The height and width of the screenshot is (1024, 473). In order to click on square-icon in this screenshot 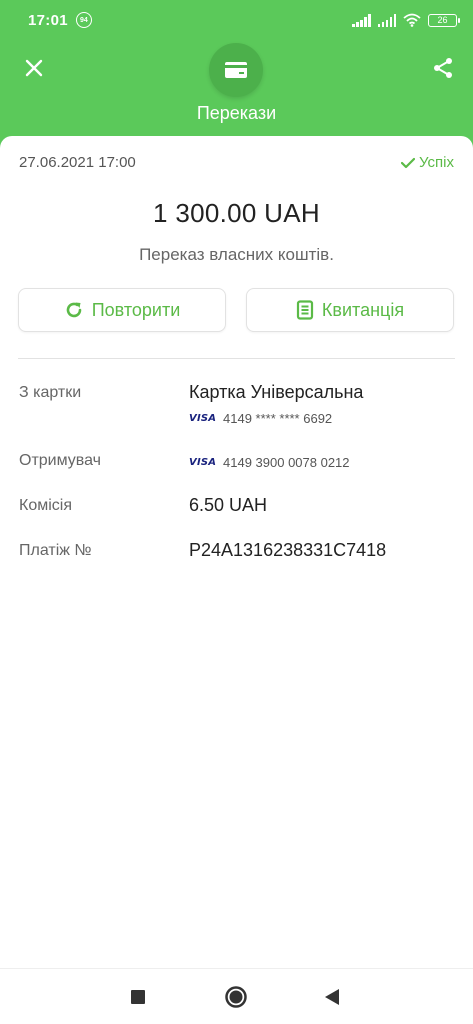, I will do `click(138, 997)`.